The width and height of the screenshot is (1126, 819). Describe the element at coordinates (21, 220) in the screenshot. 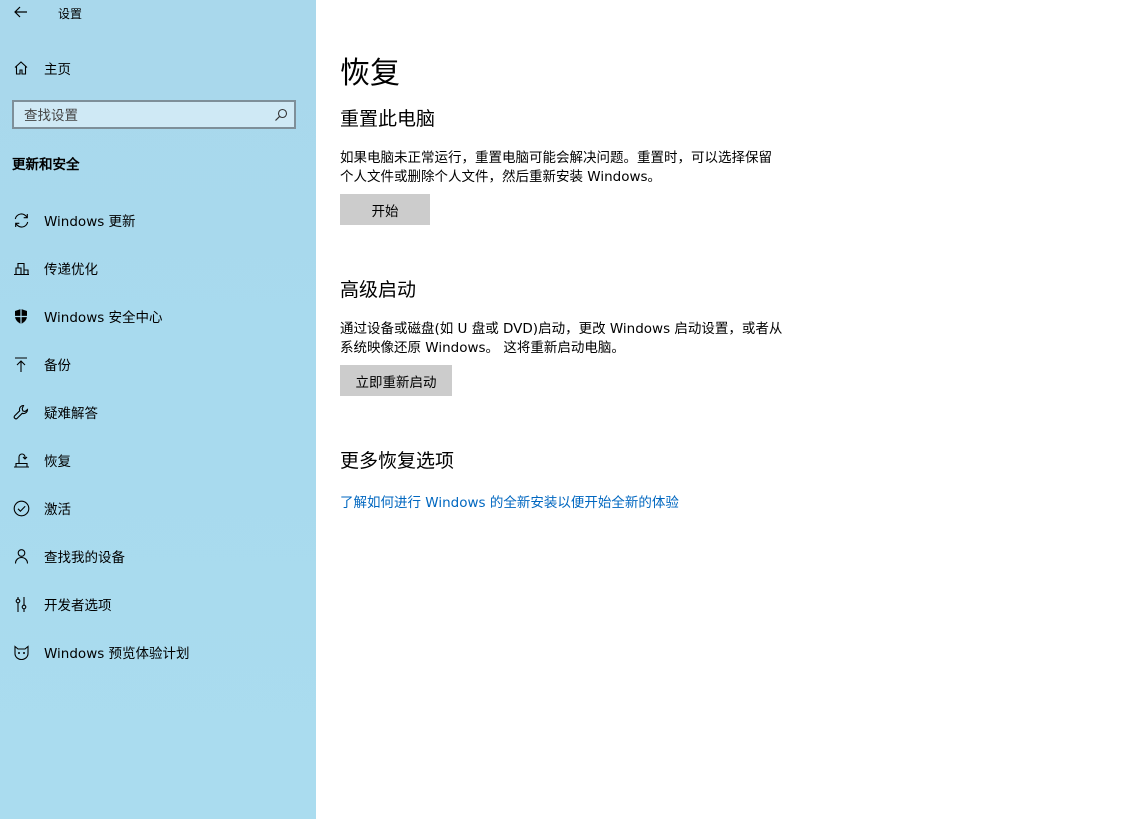

I see `refresh-icon` at that location.